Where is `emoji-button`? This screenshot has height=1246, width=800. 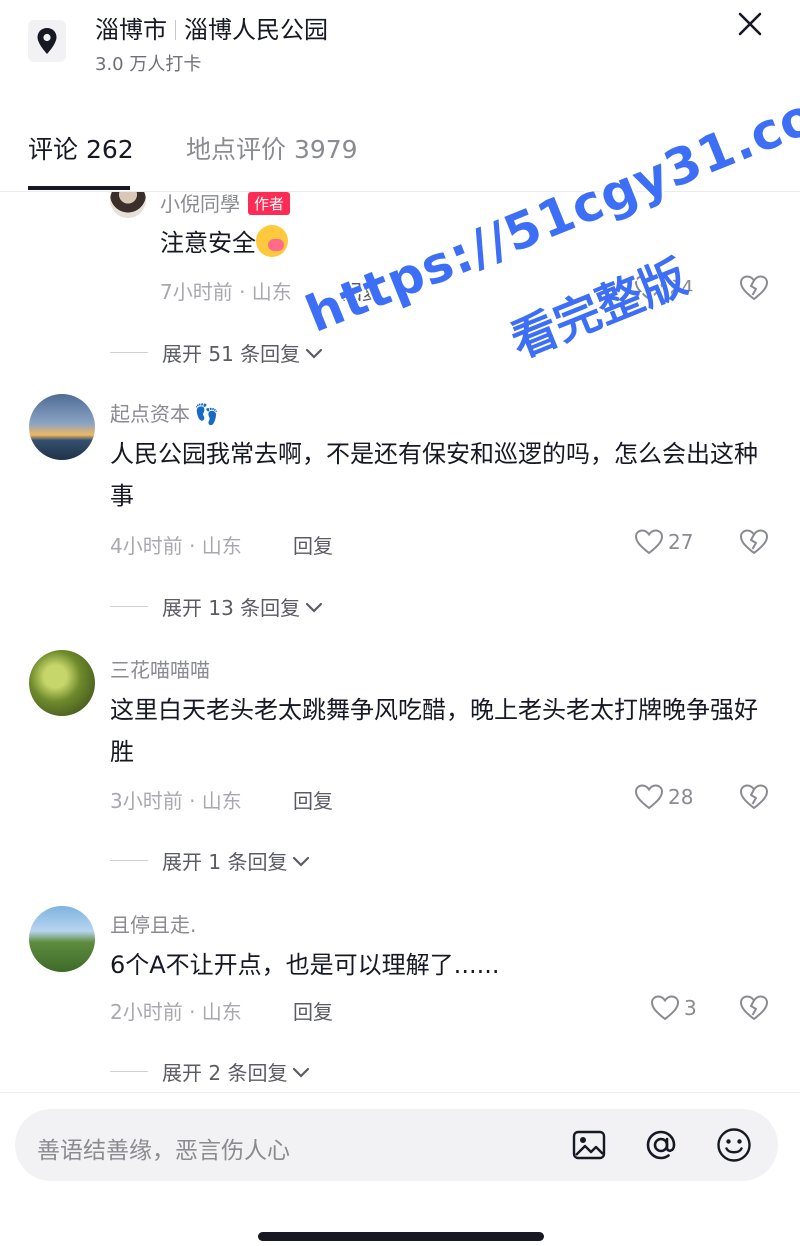 emoji-button is located at coordinates (734, 1145).